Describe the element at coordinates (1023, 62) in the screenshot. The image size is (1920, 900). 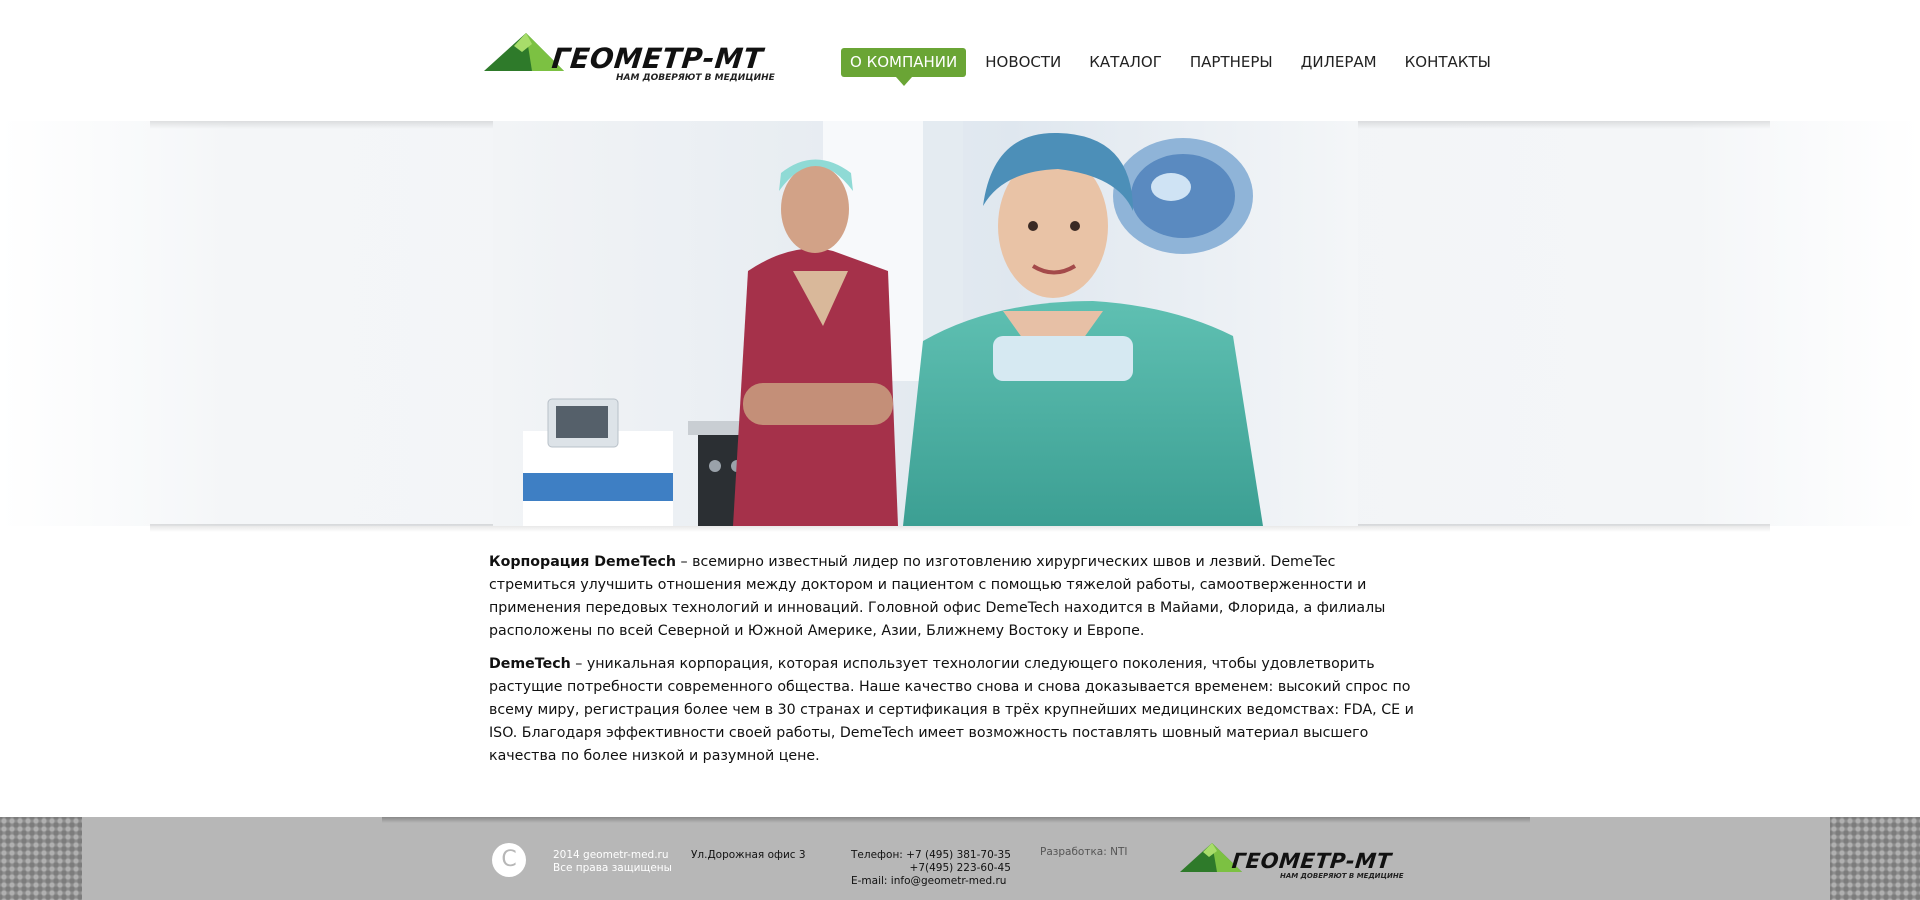
I see `nav-item-news: НОВОСТИ` at that location.